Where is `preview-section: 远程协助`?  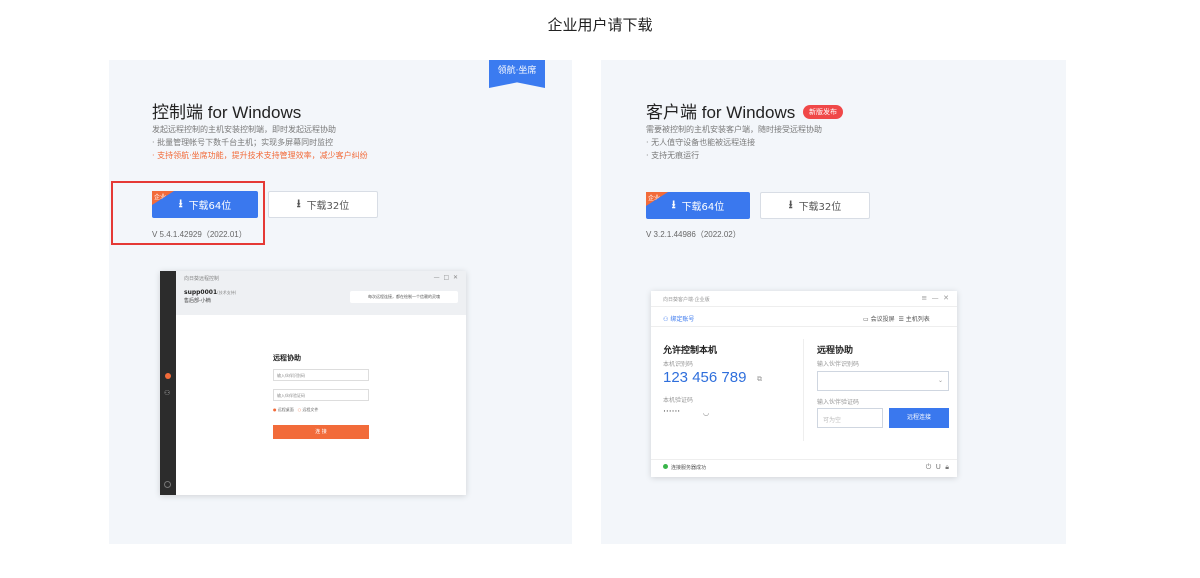 preview-section: 远程协助 is located at coordinates (287, 358).